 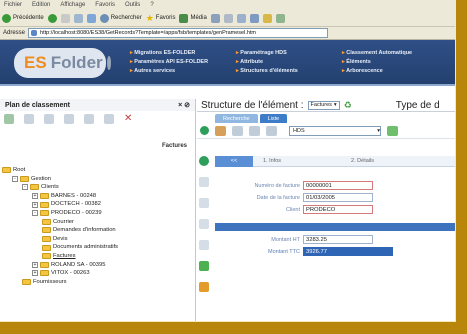 What do you see at coordinates (29, 119) in the screenshot?
I see `open-node-icon` at bounding box center [29, 119].